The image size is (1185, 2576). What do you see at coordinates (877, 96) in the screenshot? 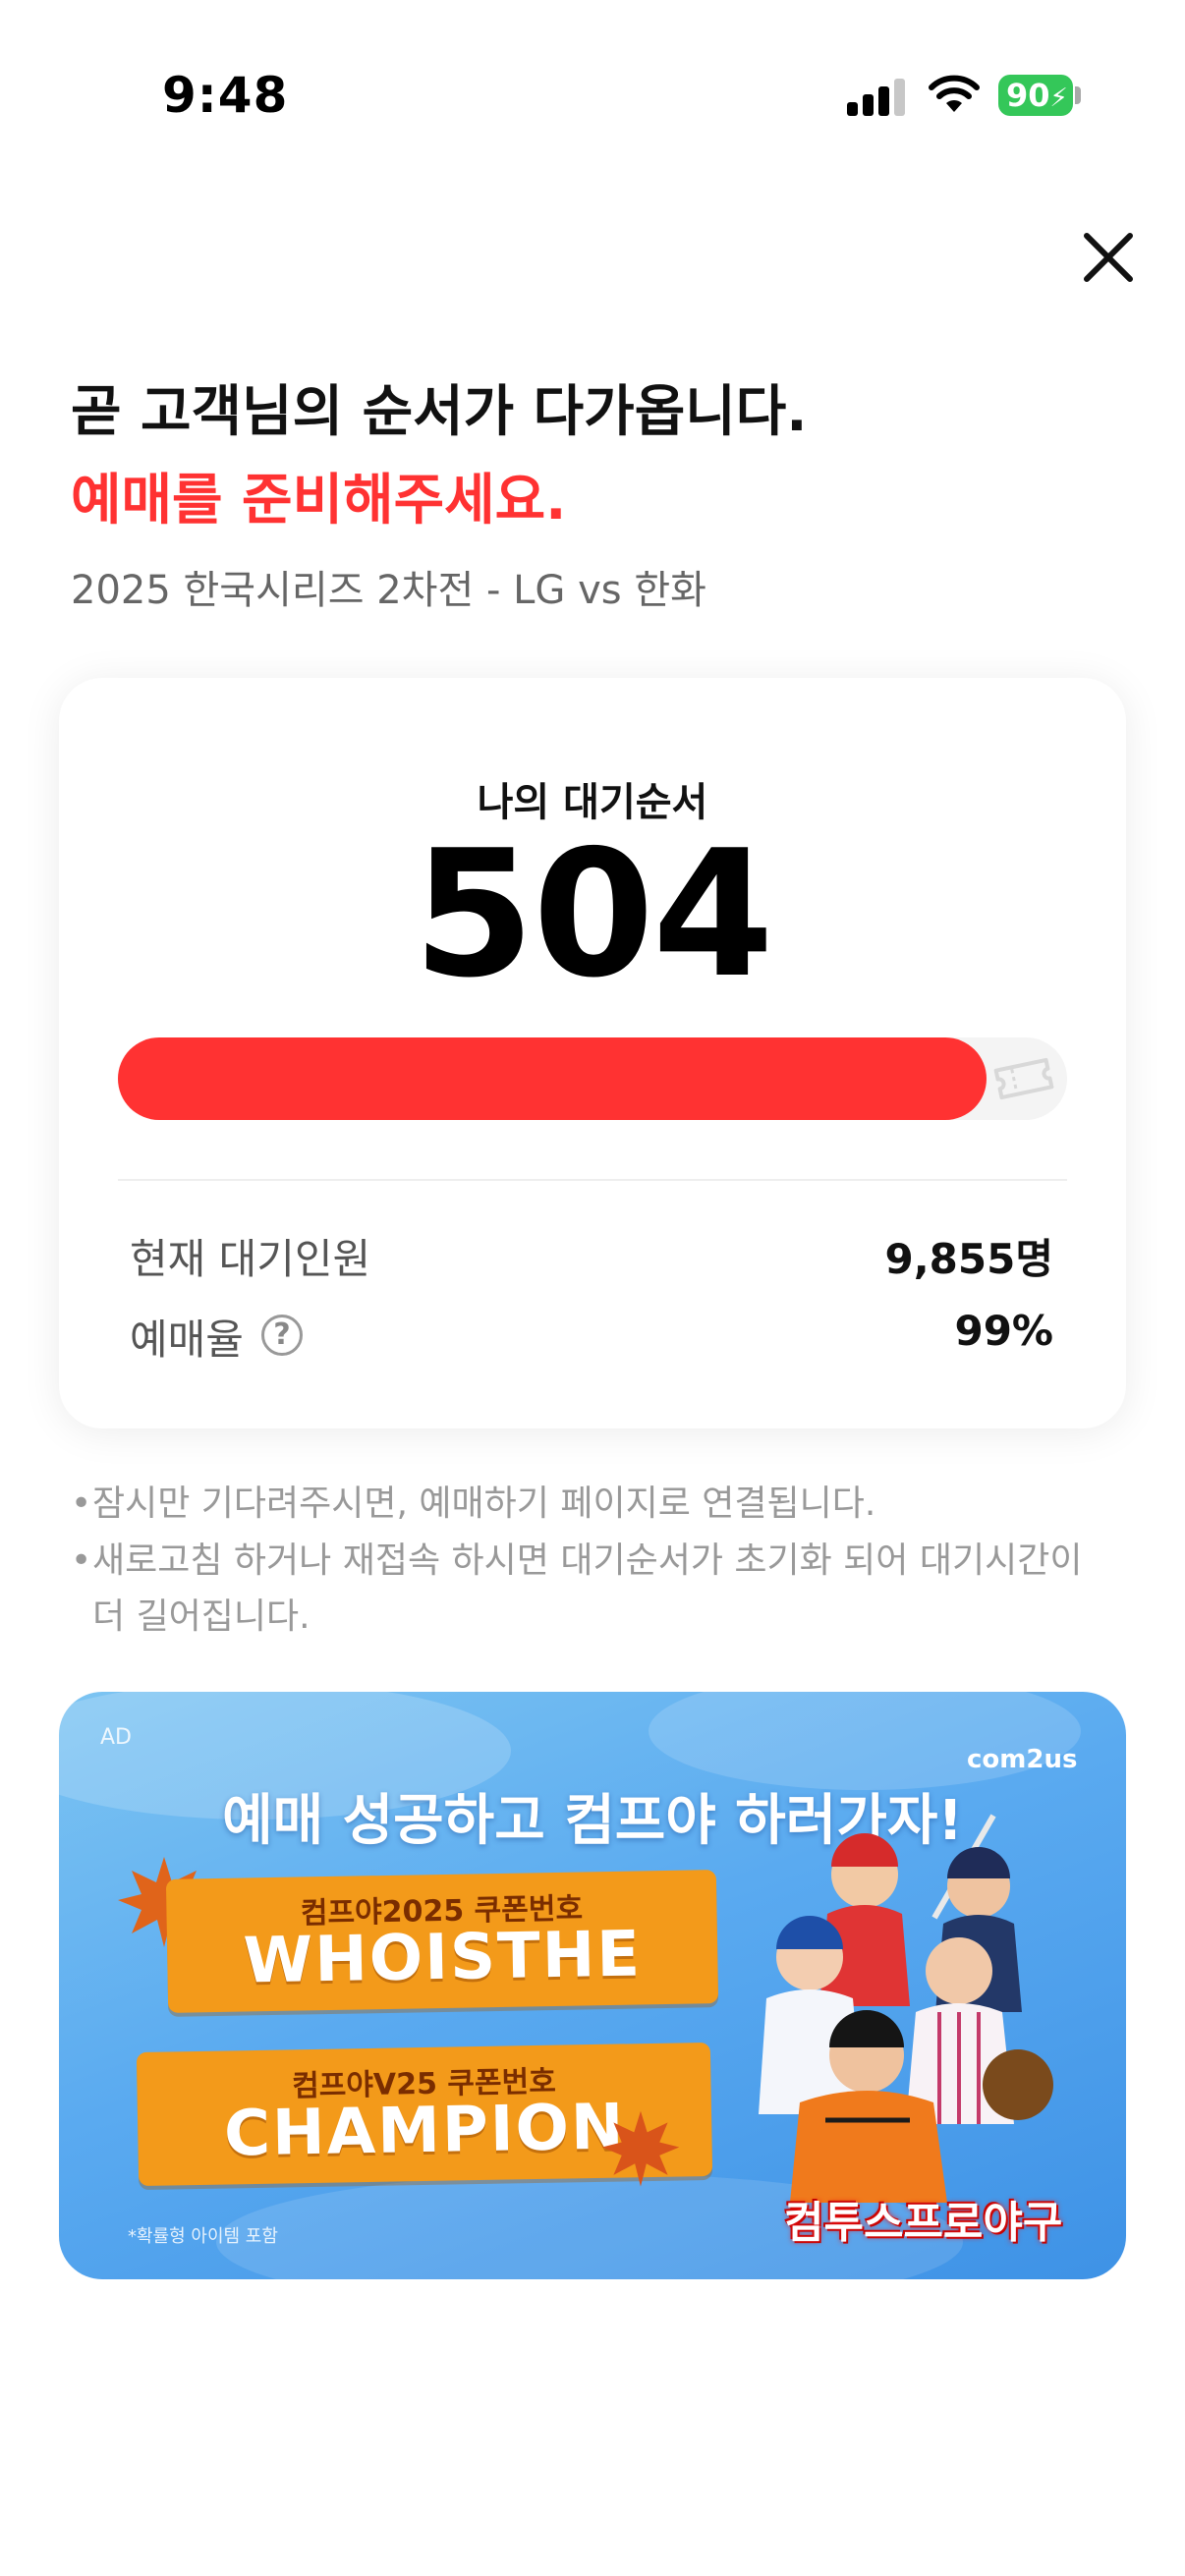
I see `cellular-signal-icon` at bounding box center [877, 96].